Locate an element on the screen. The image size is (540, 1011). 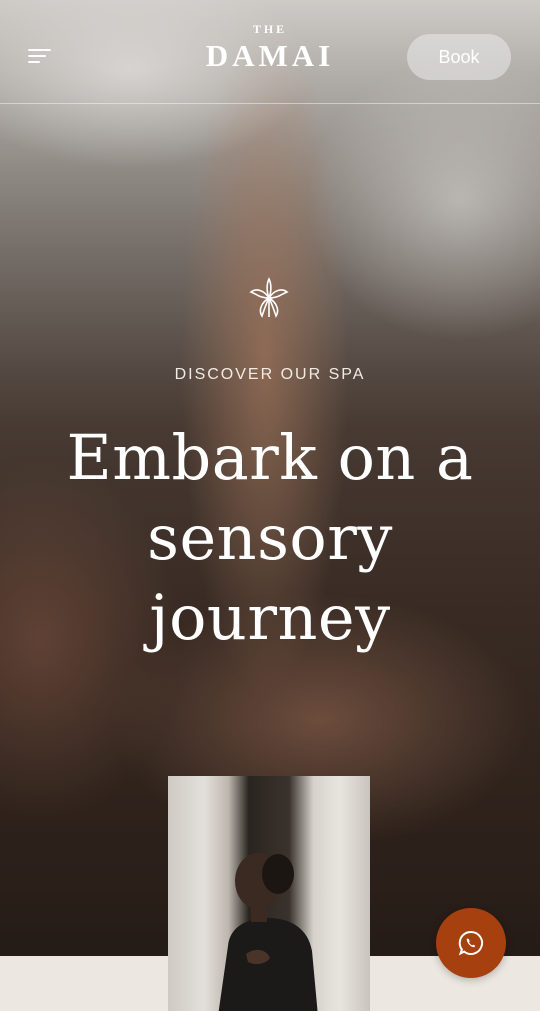
therapist-figure is located at coordinates (268, 932).